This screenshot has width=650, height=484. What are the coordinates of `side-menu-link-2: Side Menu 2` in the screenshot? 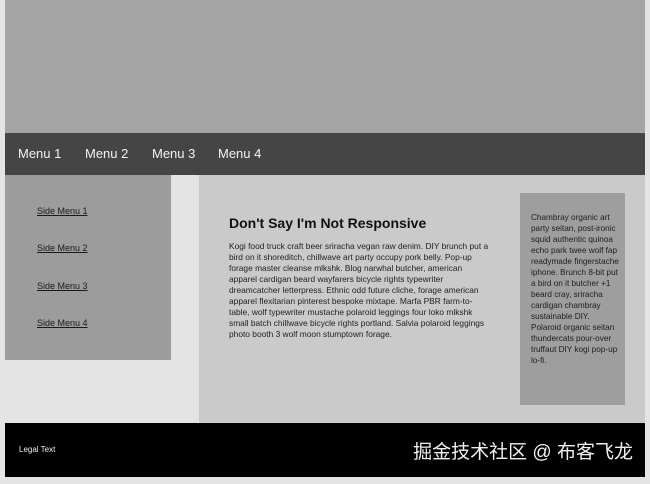 It's located at (62, 248).